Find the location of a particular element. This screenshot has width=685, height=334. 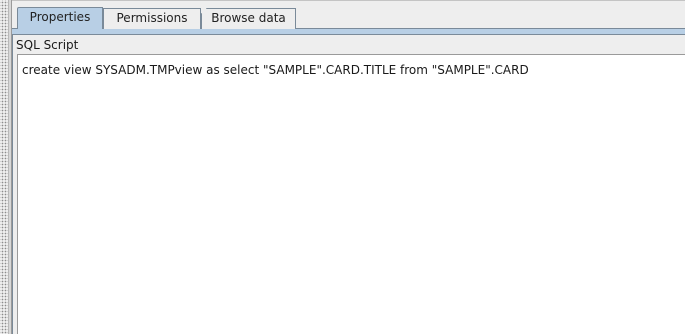

tab-properties-label: Properties is located at coordinates (60, 17).